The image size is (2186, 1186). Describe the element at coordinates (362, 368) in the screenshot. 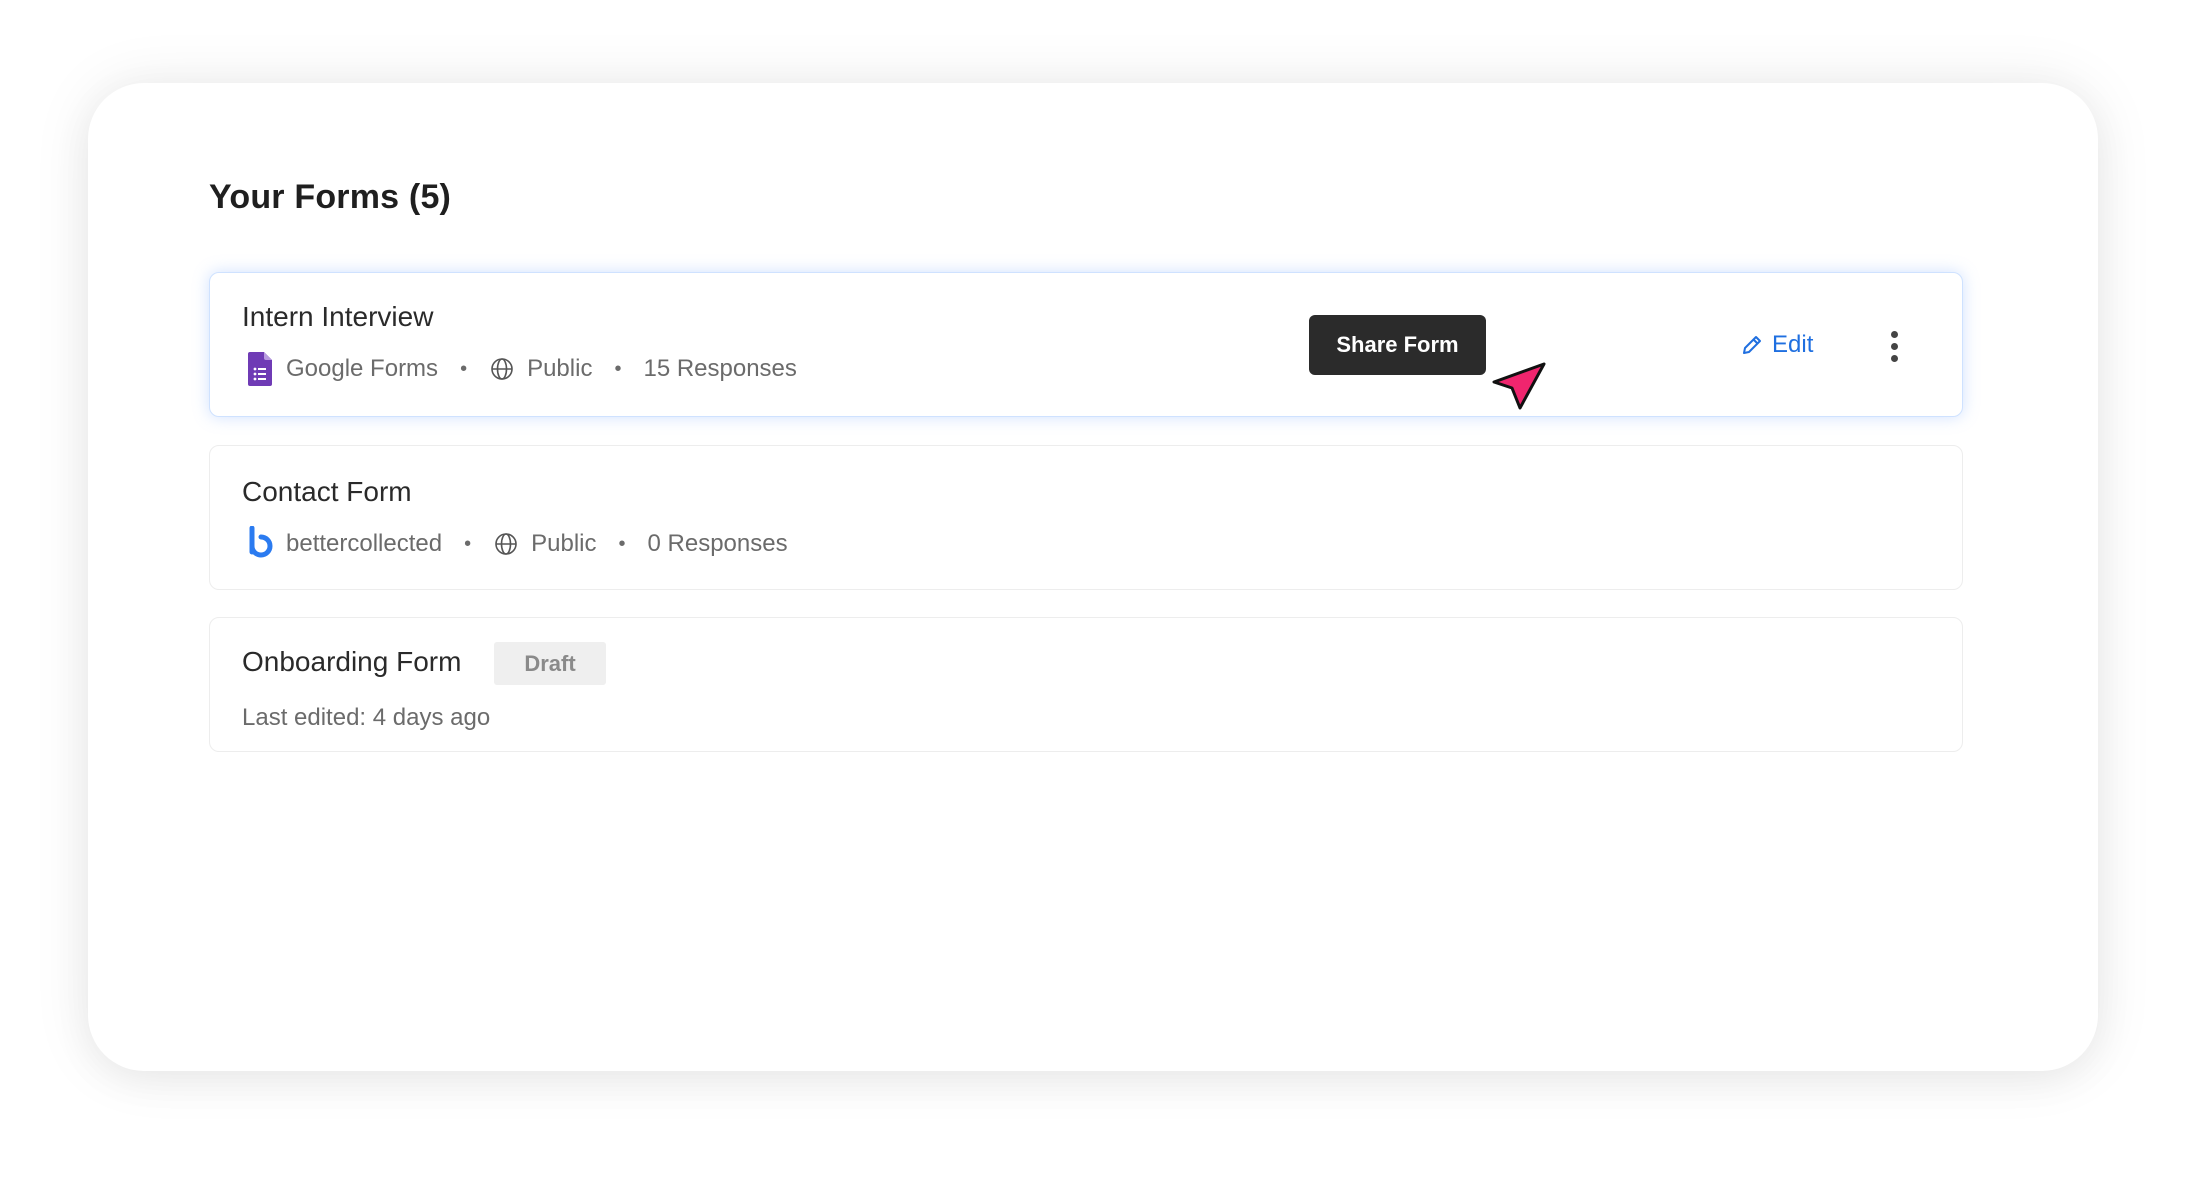

I see `form-provider: Google Forms` at that location.